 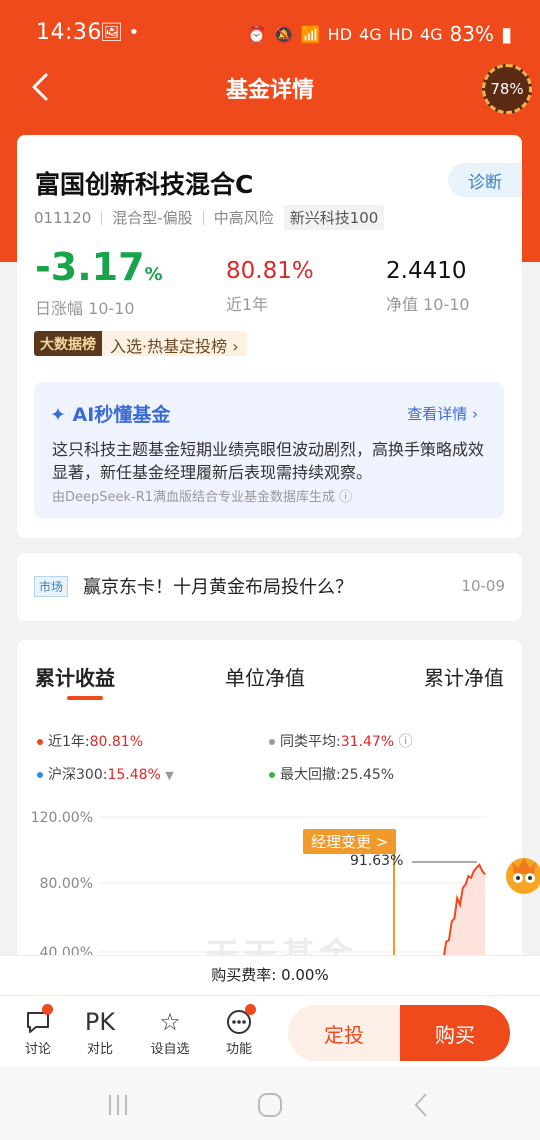 What do you see at coordinates (194, 497) in the screenshot?
I see `ai-source: 由DeepSeek-R1满血版结合专业基金数据库生成` at bounding box center [194, 497].